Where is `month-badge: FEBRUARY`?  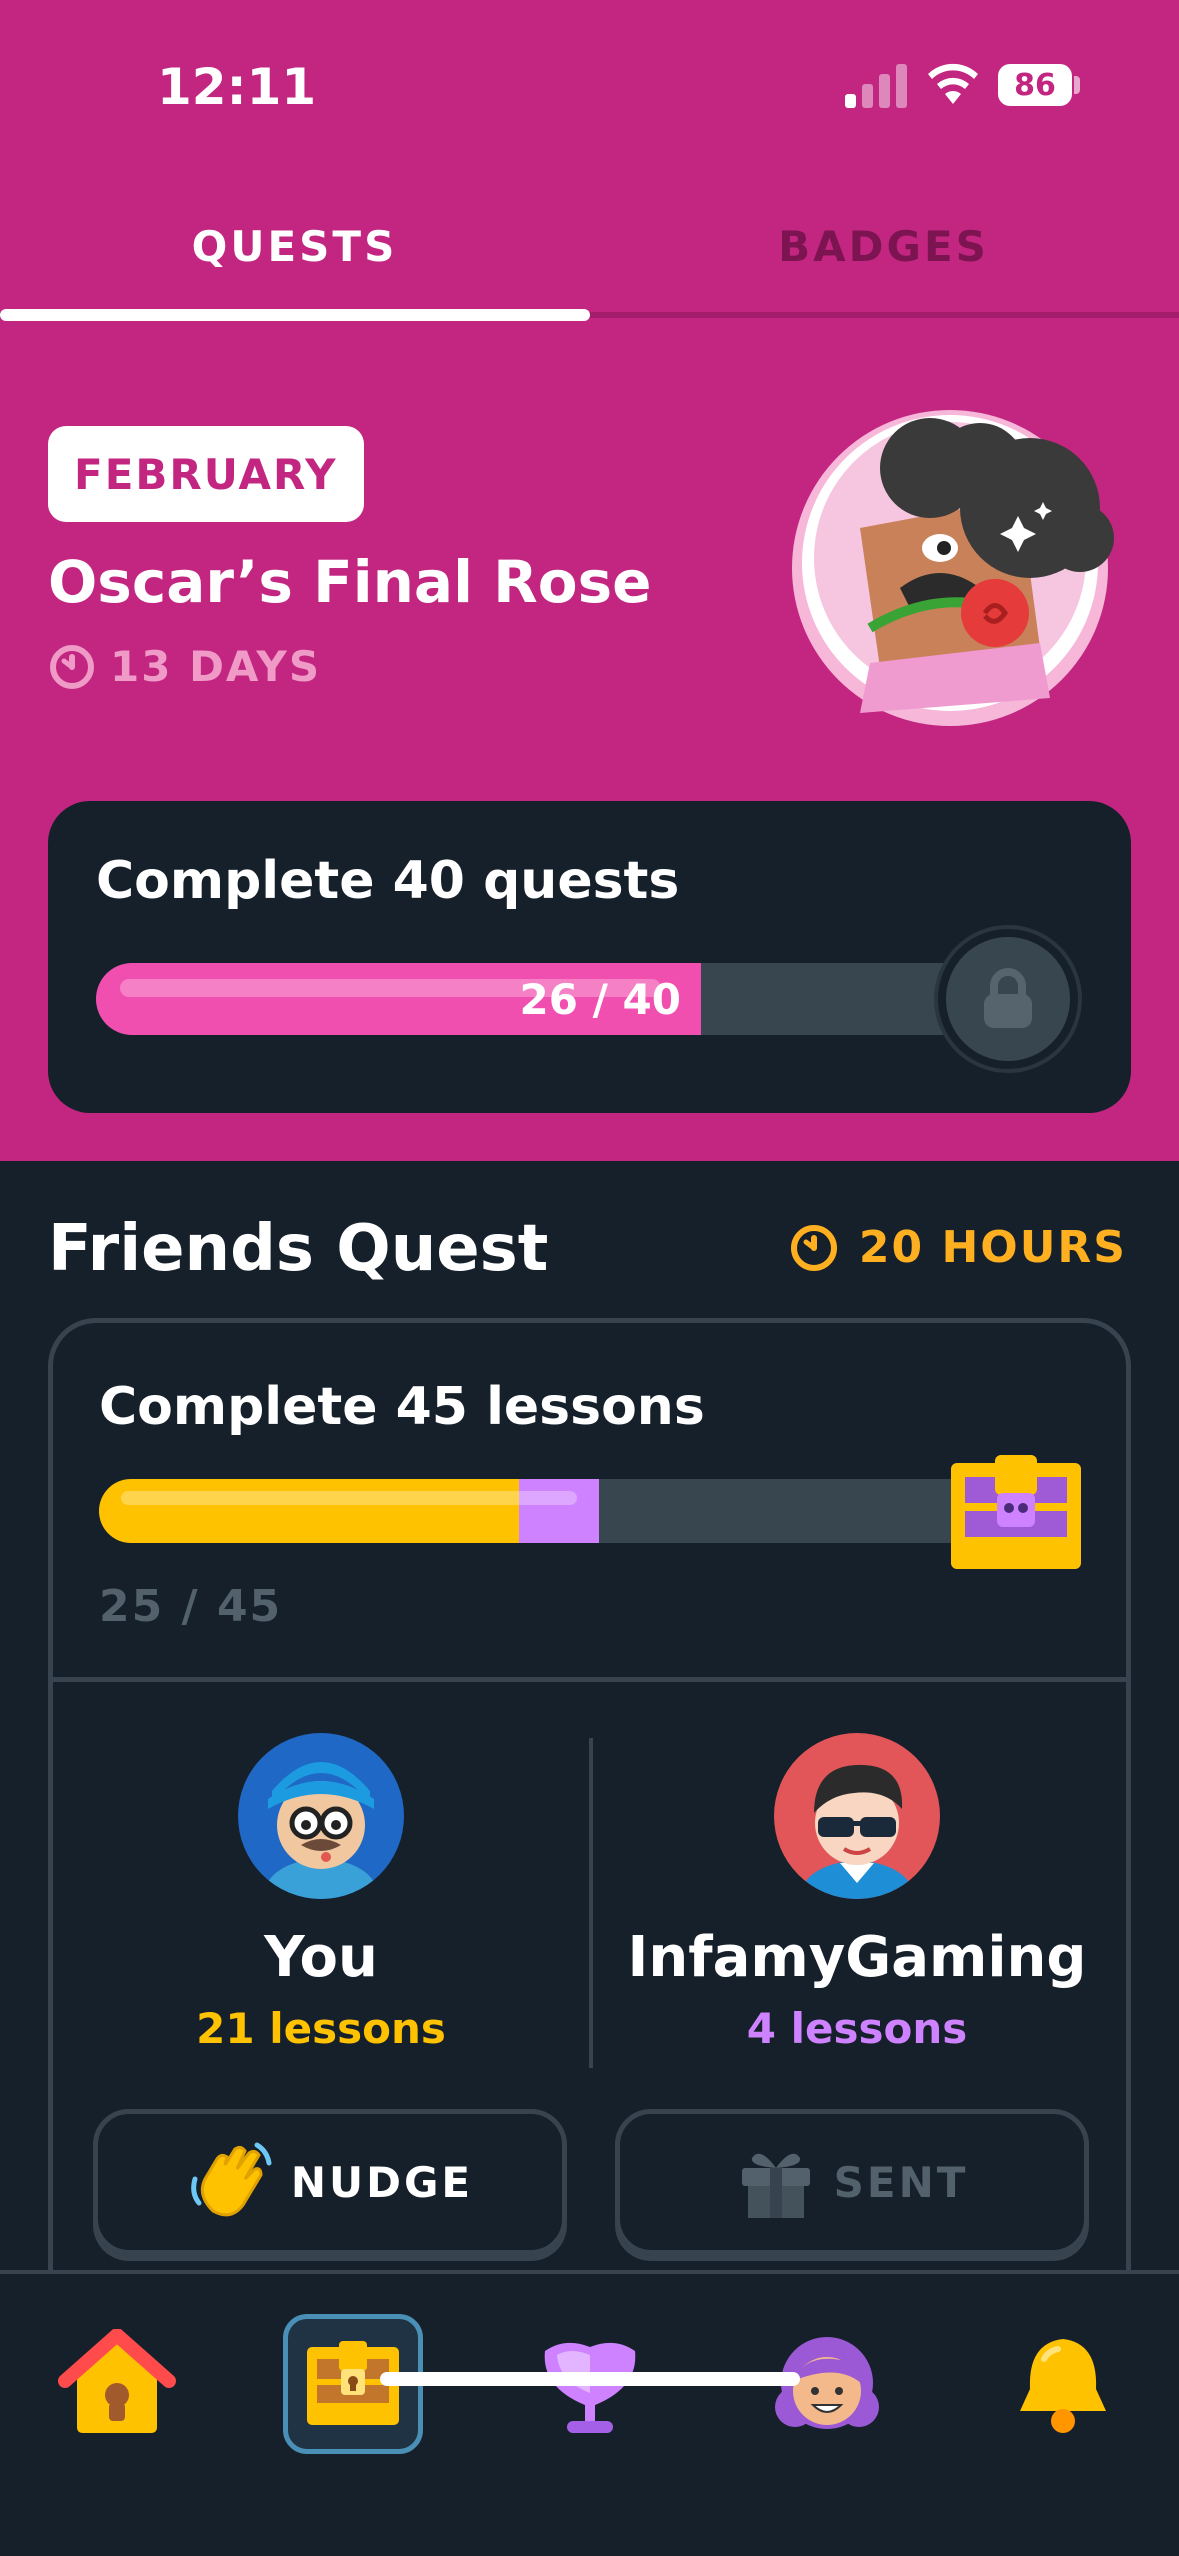 month-badge: FEBRUARY is located at coordinates (206, 474).